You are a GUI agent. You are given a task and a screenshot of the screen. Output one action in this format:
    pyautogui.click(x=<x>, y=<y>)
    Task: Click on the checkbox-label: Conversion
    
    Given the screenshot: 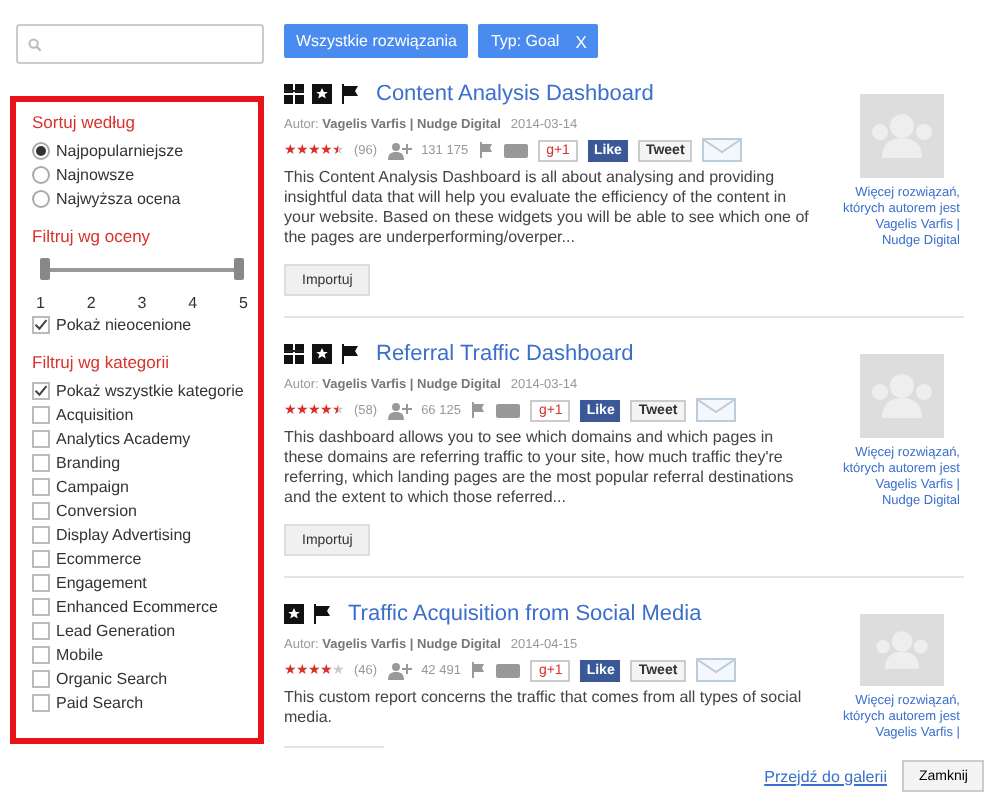 What is the action you would take?
    pyautogui.click(x=96, y=510)
    